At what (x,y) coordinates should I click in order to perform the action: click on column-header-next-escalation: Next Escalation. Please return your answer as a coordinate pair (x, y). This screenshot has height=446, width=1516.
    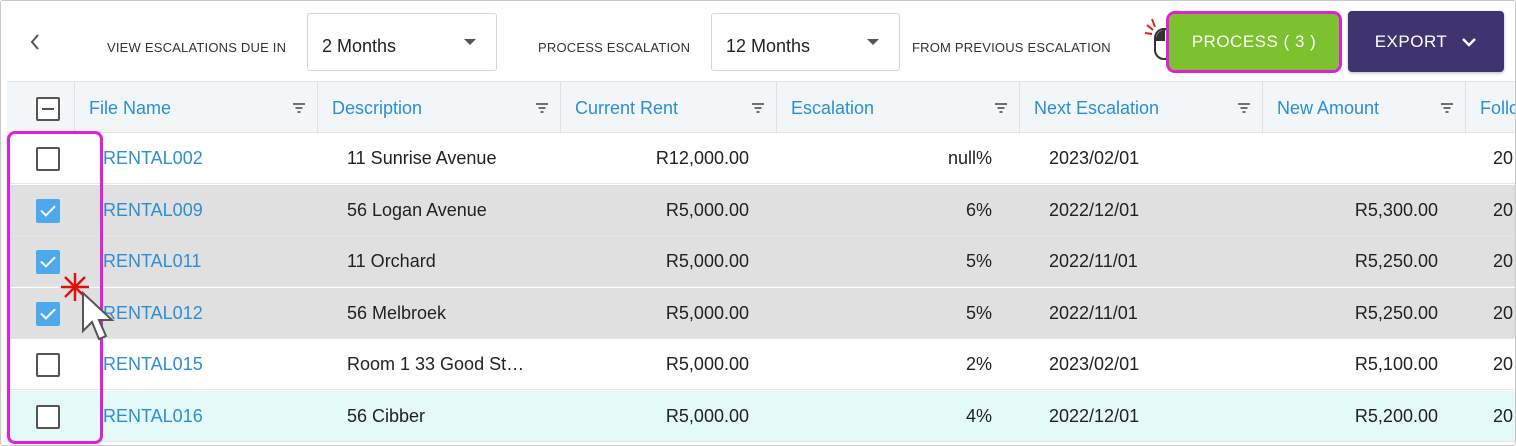
    Looking at the image, I should click on (1141, 108).